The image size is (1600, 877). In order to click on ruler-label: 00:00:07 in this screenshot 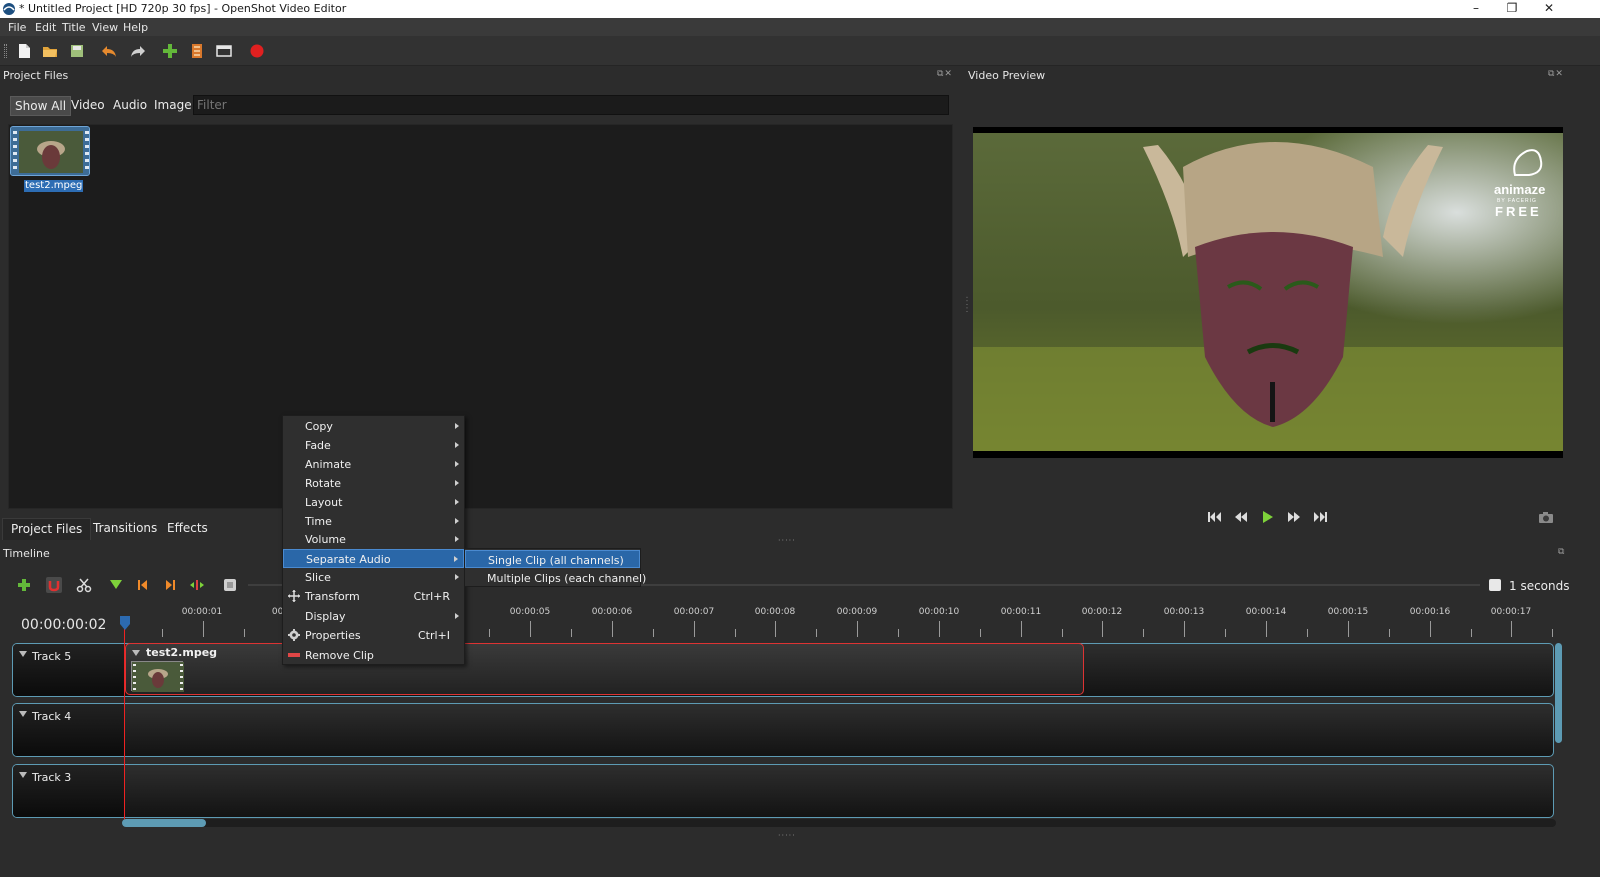, I will do `click(694, 612)`.